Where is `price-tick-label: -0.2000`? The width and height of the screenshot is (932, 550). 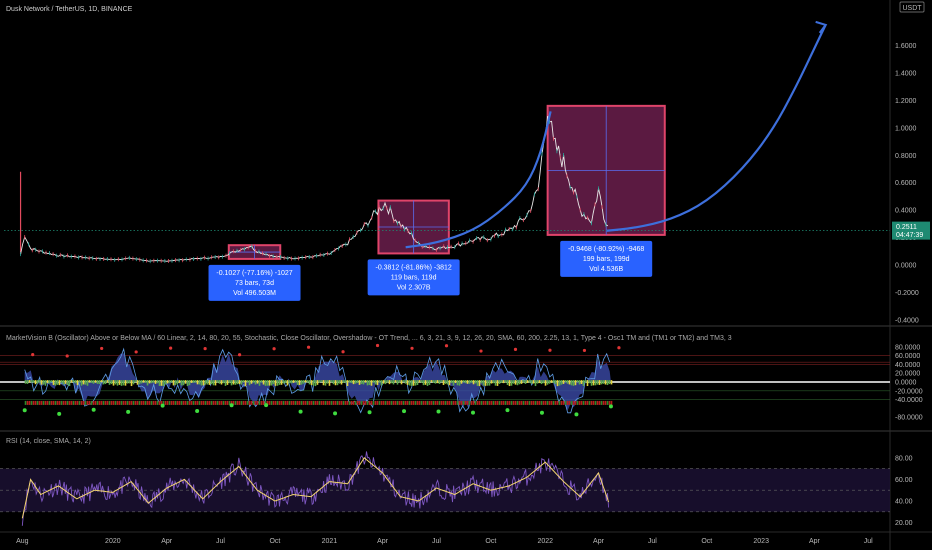 price-tick-label: -0.2000 is located at coordinates (907, 293).